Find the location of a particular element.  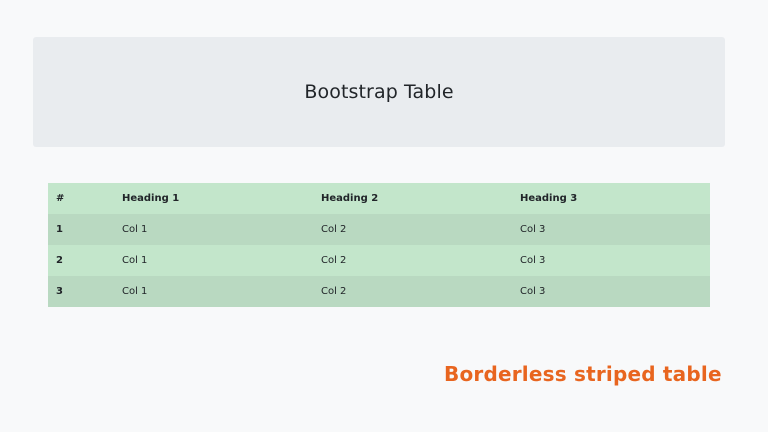

header-cell-heading-3: Heading 3 is located at coordinates (549, 198).